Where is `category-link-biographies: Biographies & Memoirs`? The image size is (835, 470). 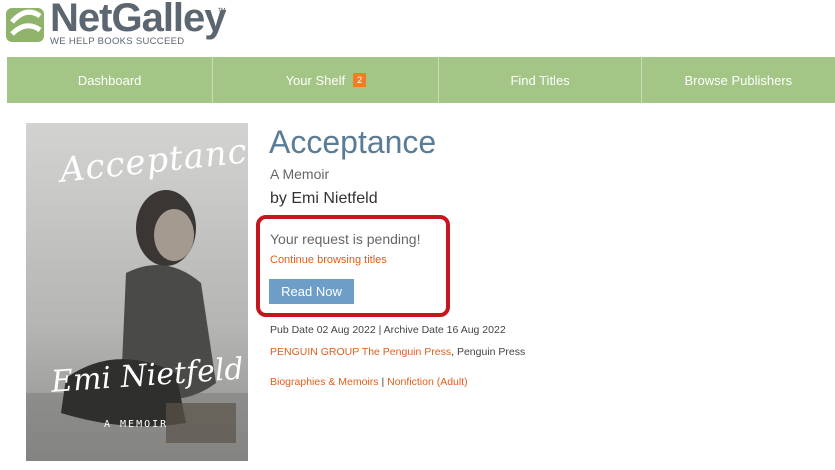 category-link-biographies: Biographies & Memoirs is located at coordinates (324, 382).